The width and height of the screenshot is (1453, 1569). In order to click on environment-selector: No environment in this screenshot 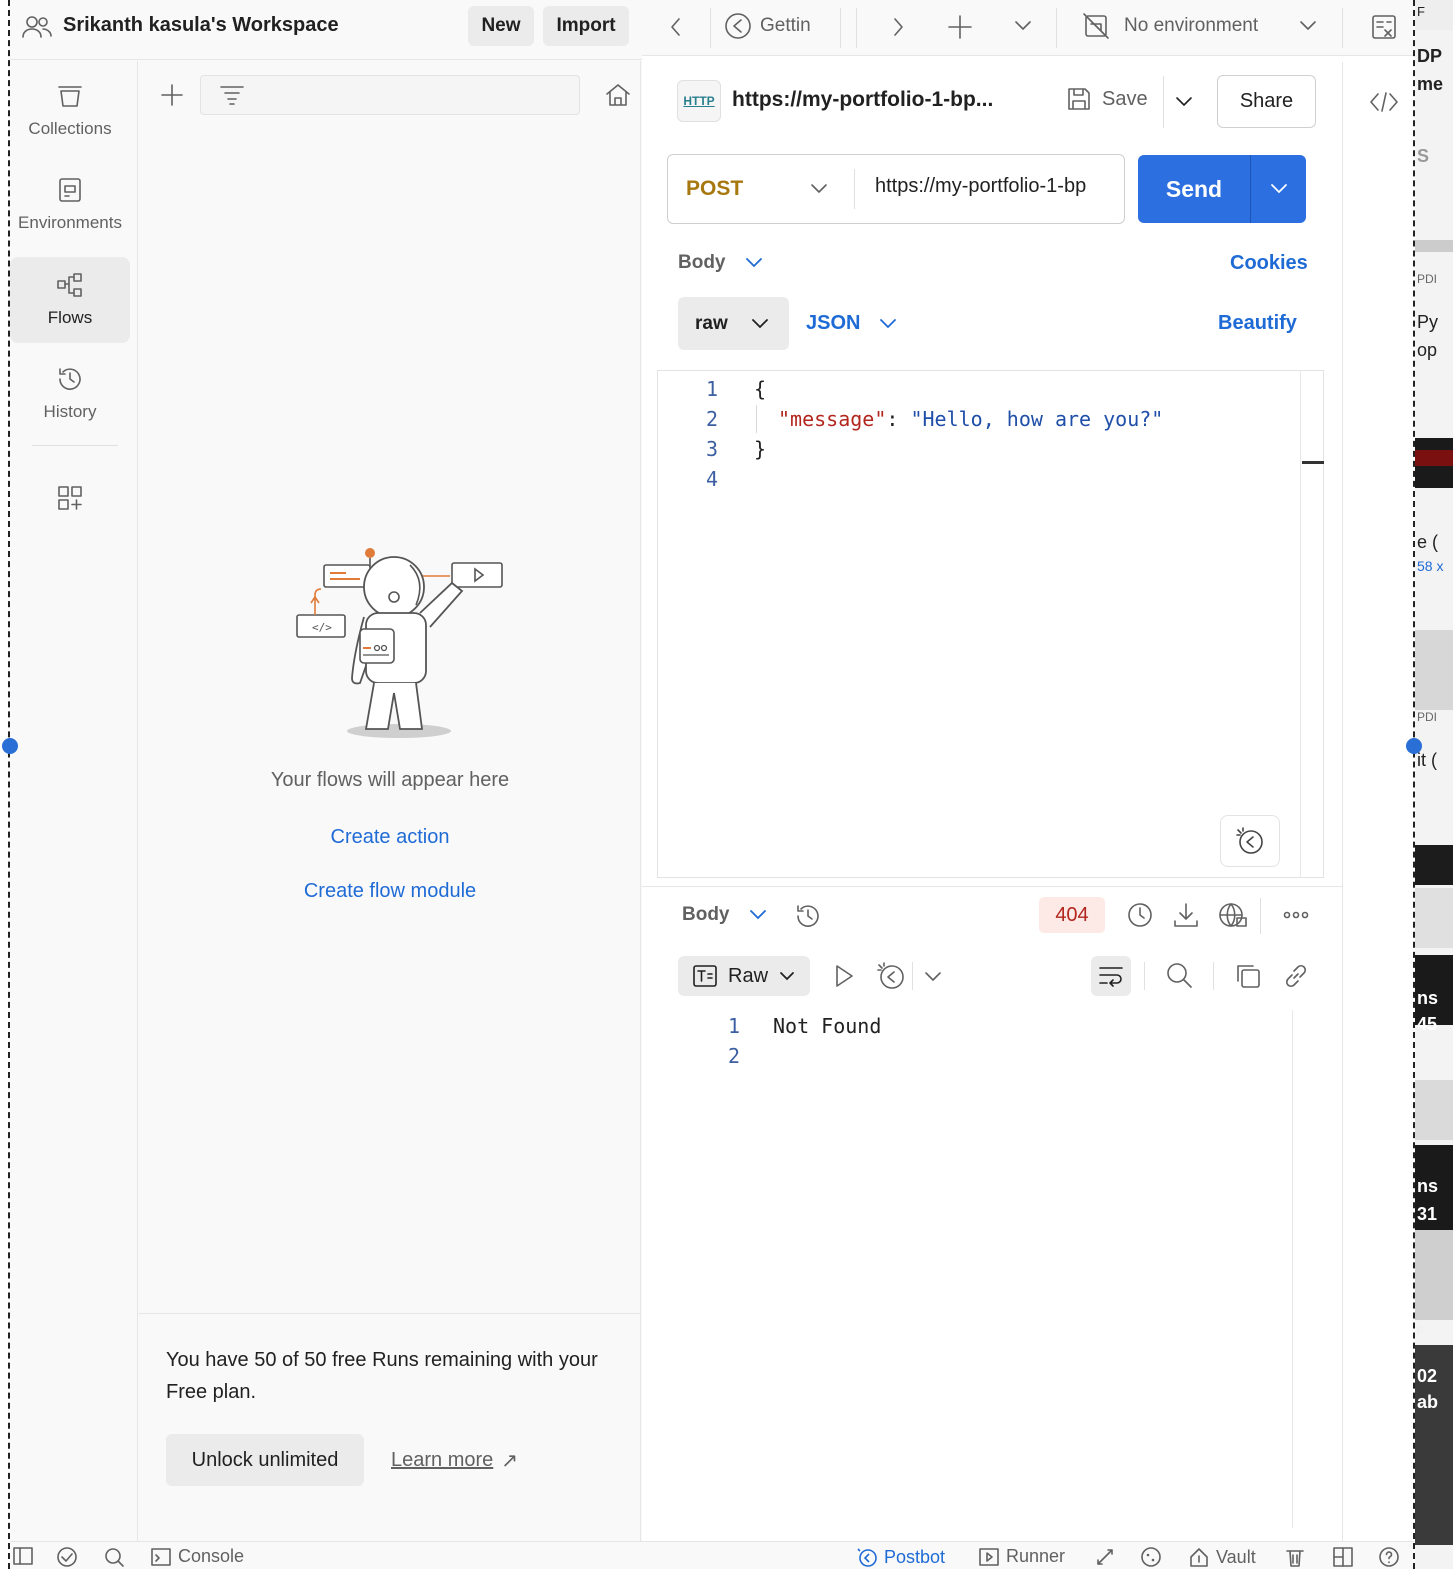, I will do `click(1200, 26)`.